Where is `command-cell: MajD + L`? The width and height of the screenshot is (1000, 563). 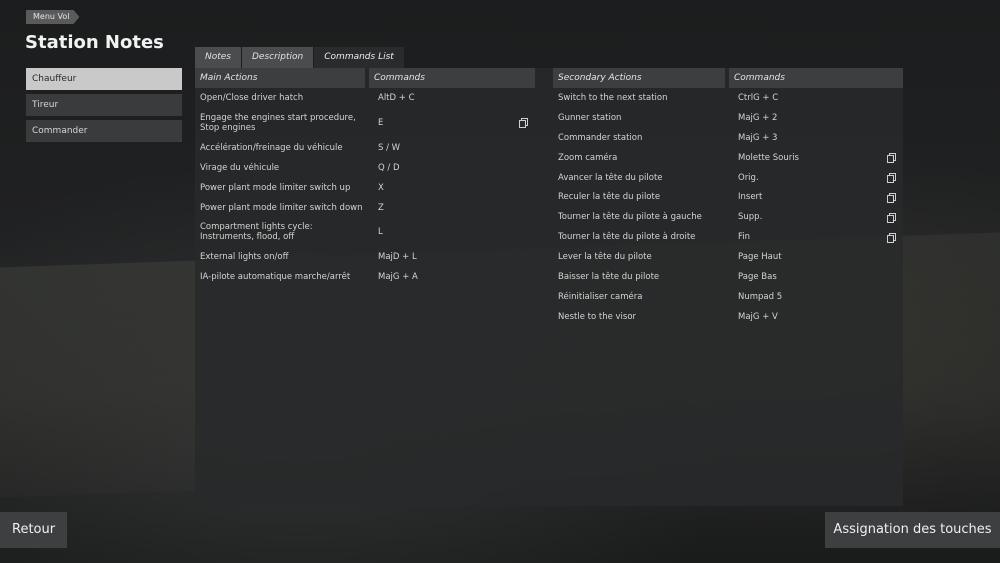
command-cell: MajD + L is located at coordinates (452, 257).